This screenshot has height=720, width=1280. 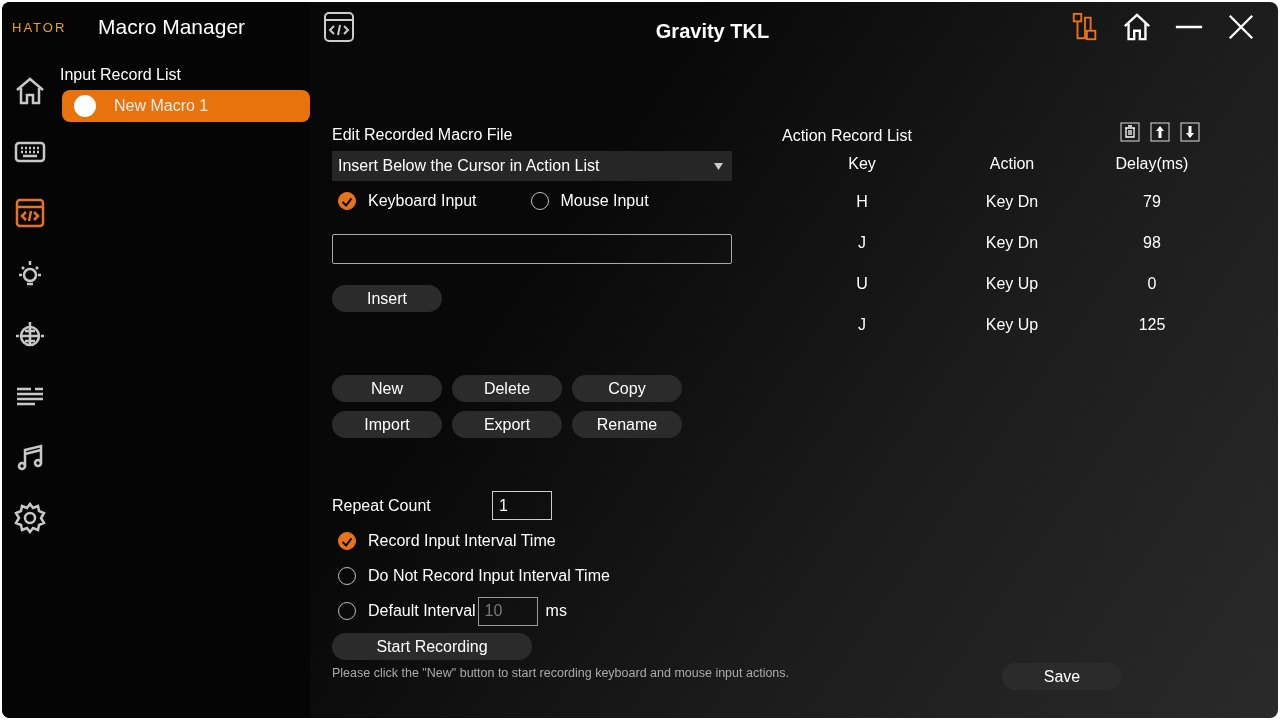 I want to click on repeat-count-field: 1, so click(x=522, y=505).